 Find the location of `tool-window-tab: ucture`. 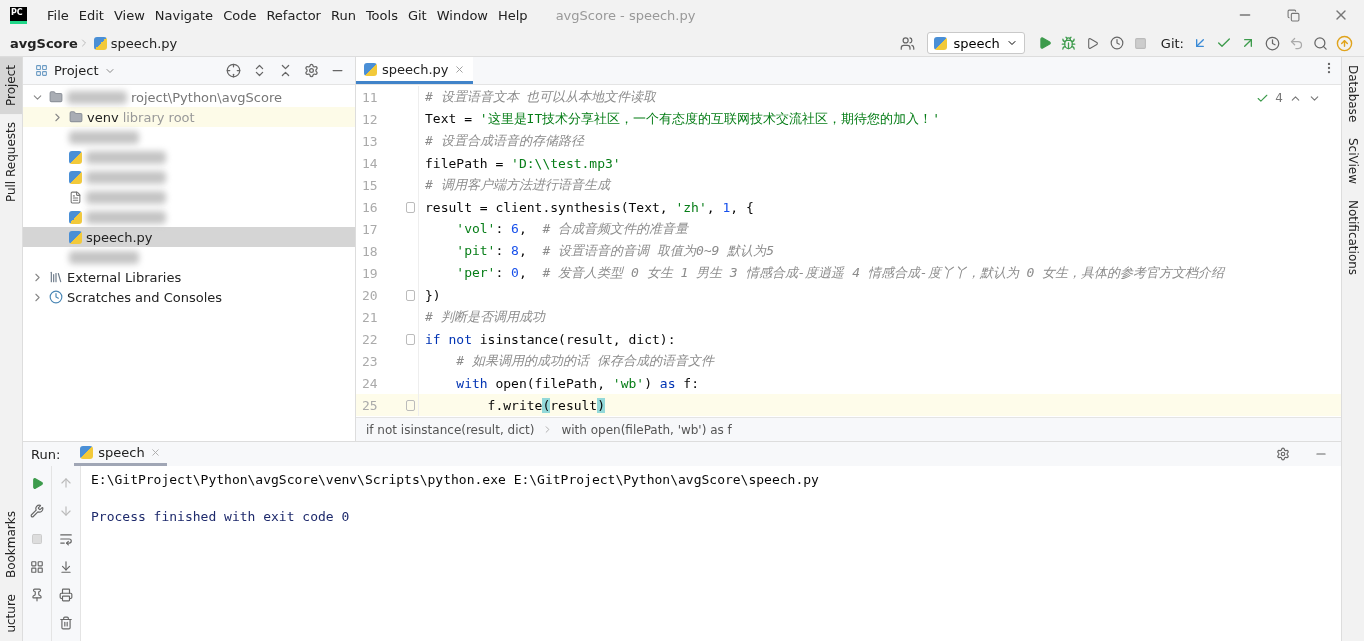

tool-window-tab: ucture is located at coordinates (11, 613).